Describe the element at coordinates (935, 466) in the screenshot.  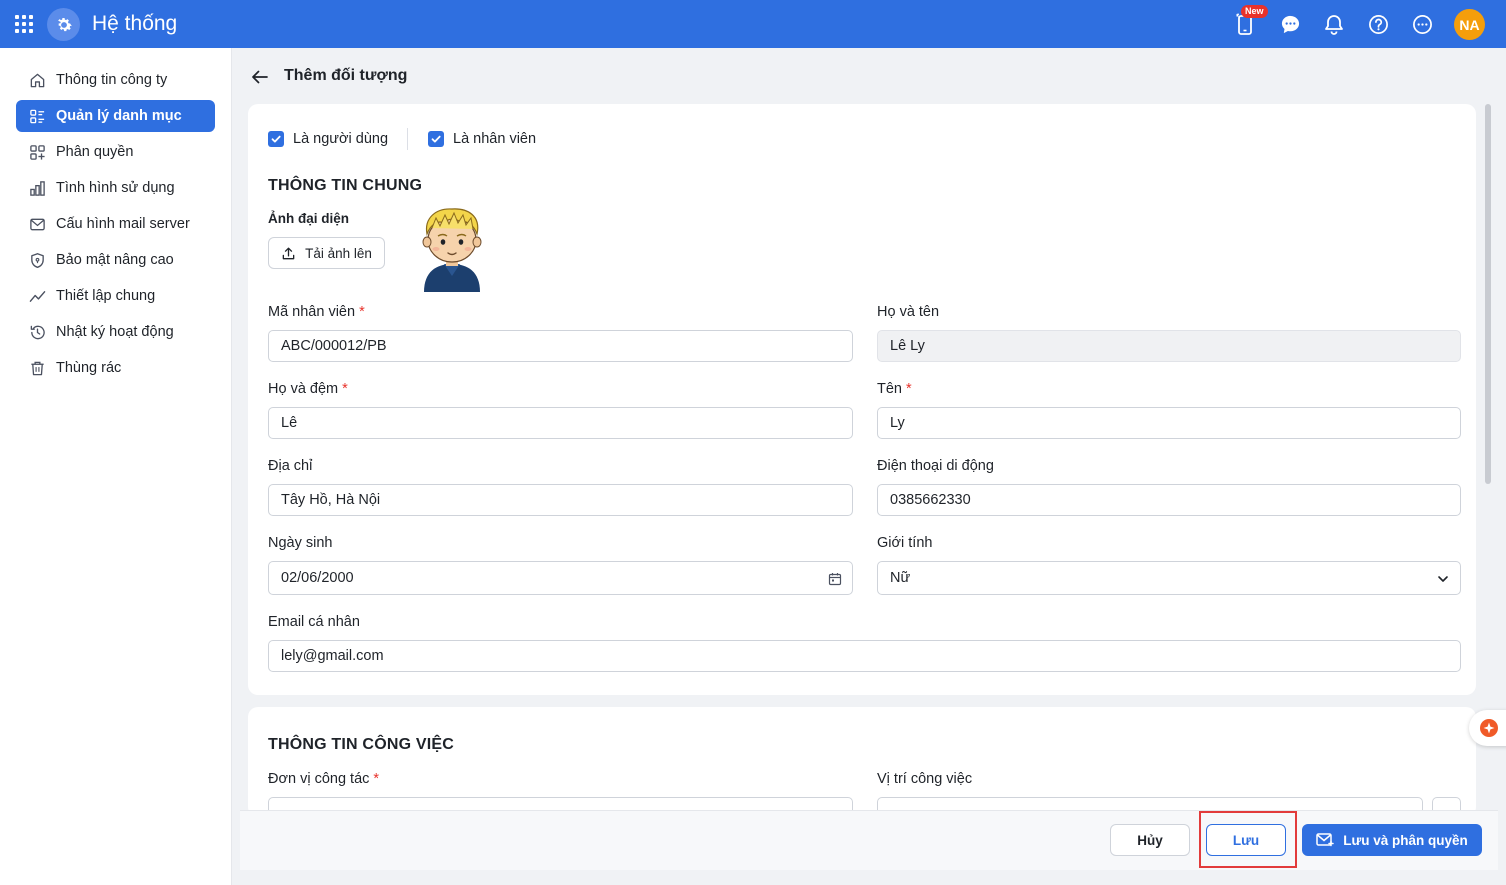
I see `mobile-label: Điện thoại di động` at that location.